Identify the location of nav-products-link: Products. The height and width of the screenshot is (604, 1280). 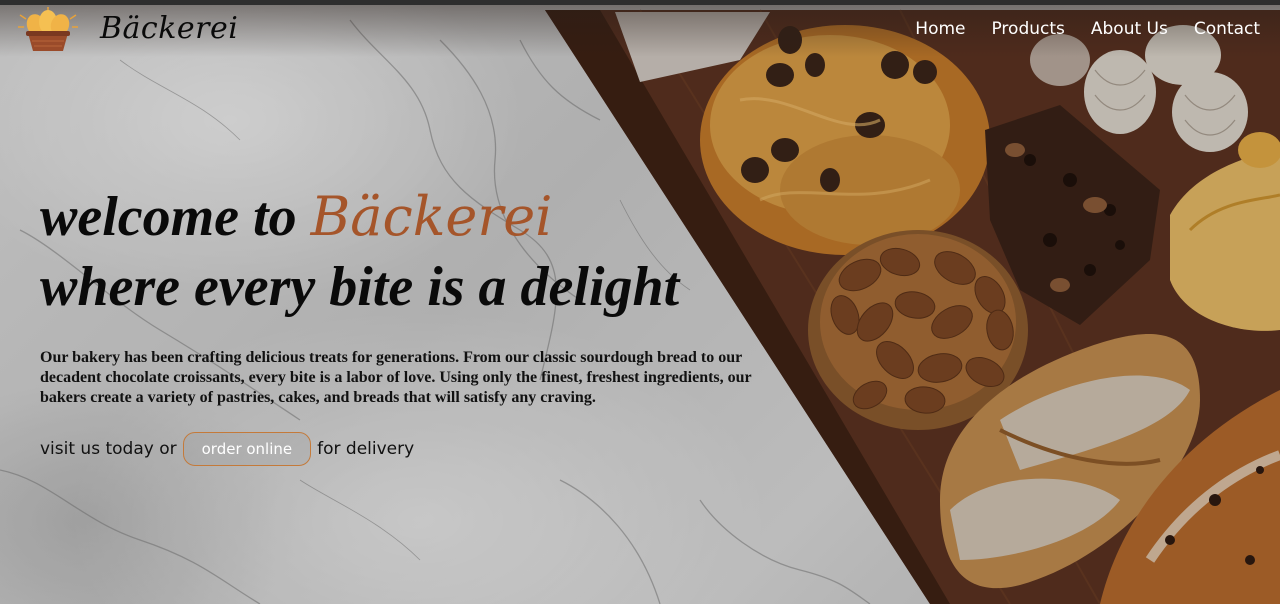
(1027, 29).